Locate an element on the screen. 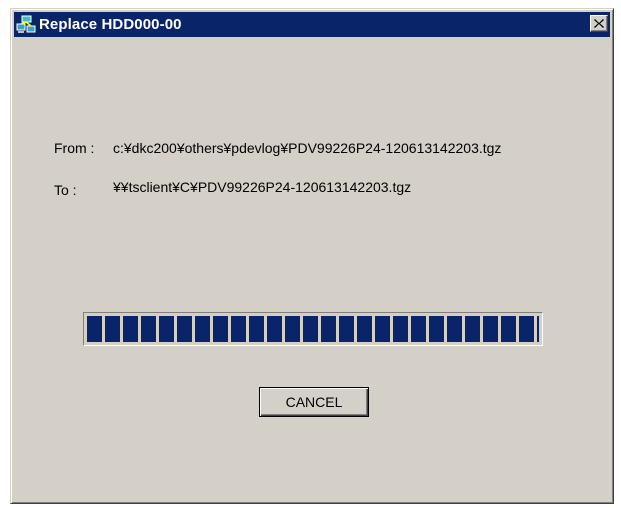  progress-bar-fill is located at coordinates (313, 329).